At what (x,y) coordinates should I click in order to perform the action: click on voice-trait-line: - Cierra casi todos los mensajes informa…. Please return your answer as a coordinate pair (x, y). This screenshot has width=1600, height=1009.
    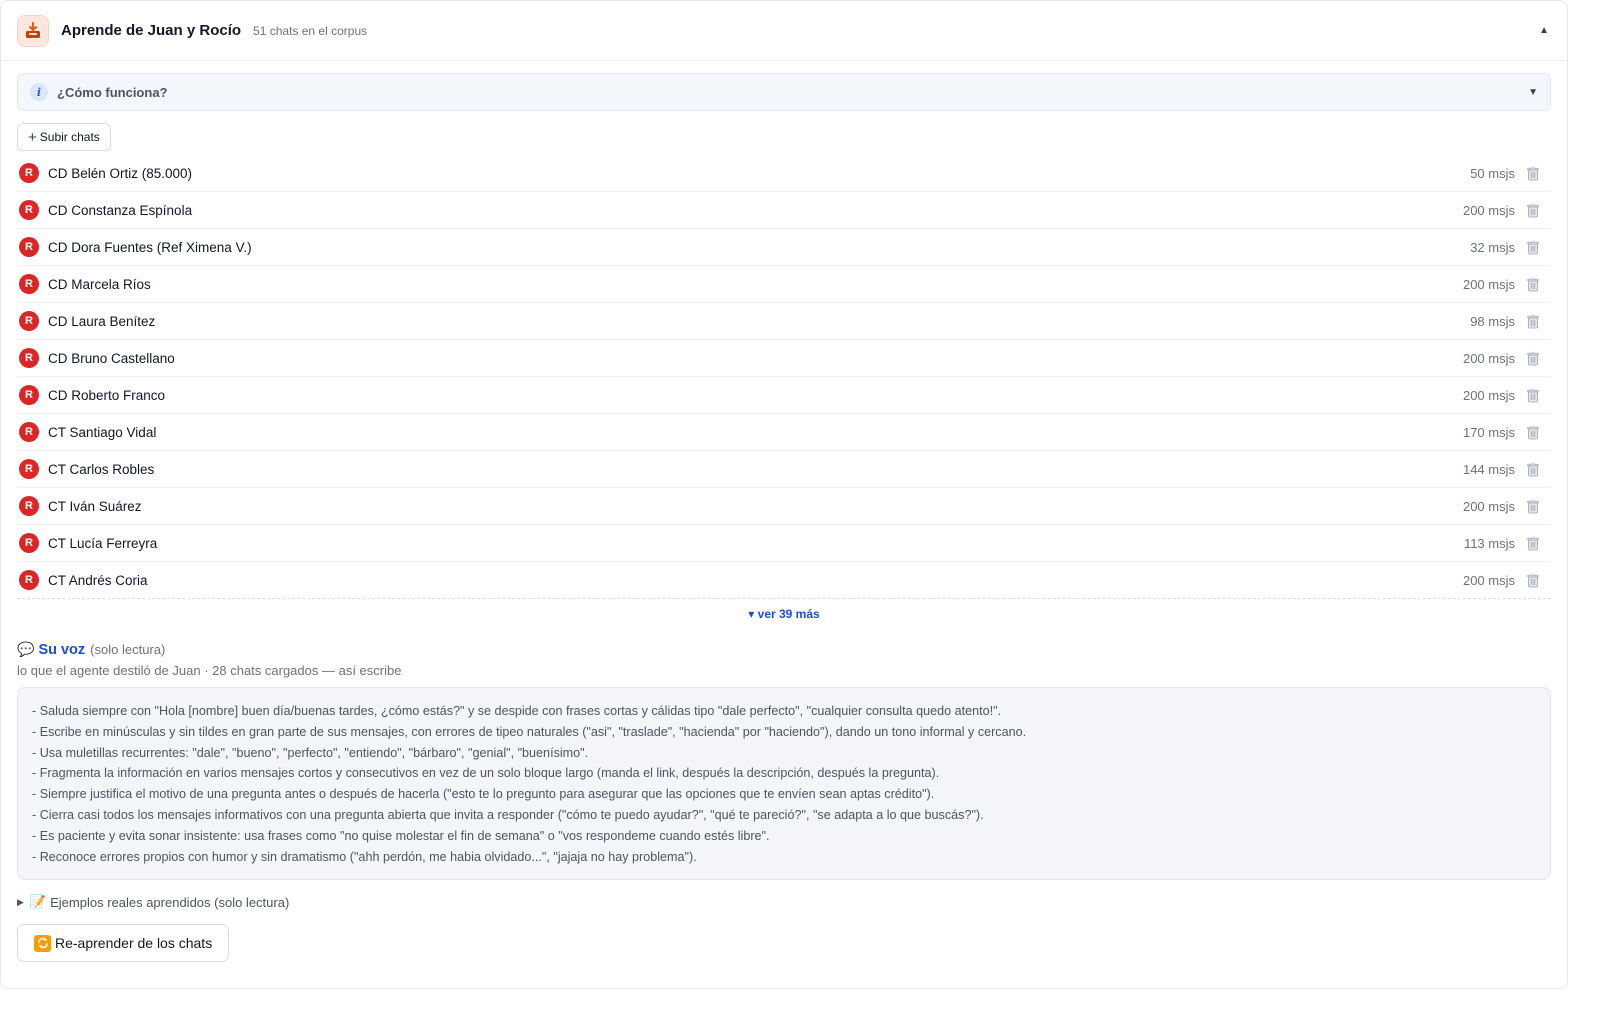
    Looking at the image, I should click on (508, 814).